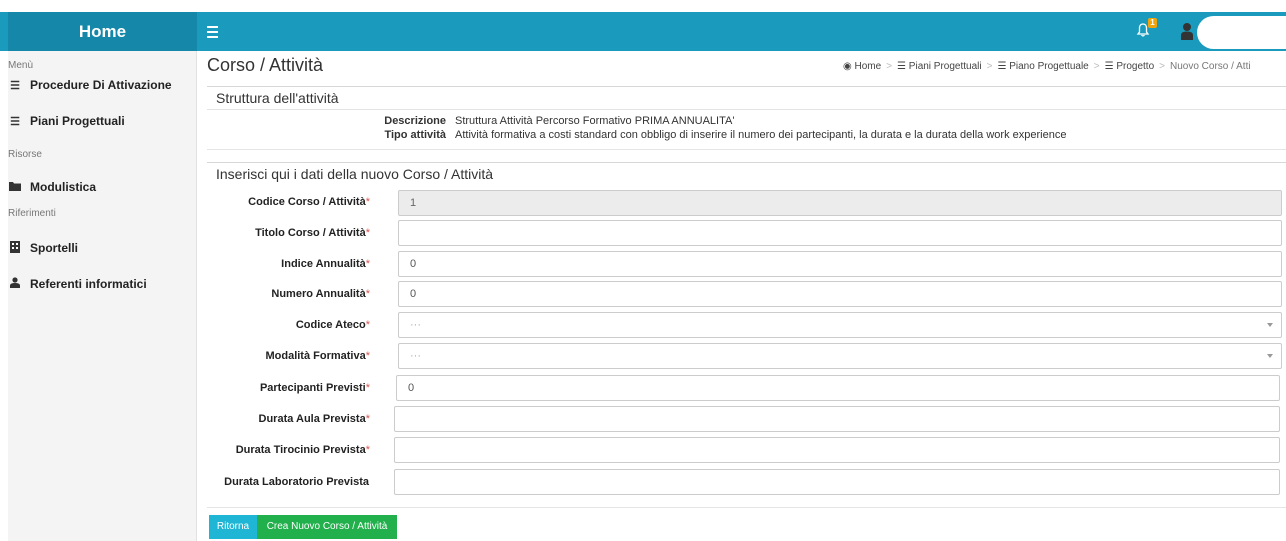 Image resolution: width=1286 pixels, height=541 pixels. I want to click on notification-badge: 1, so click(1152, 23).